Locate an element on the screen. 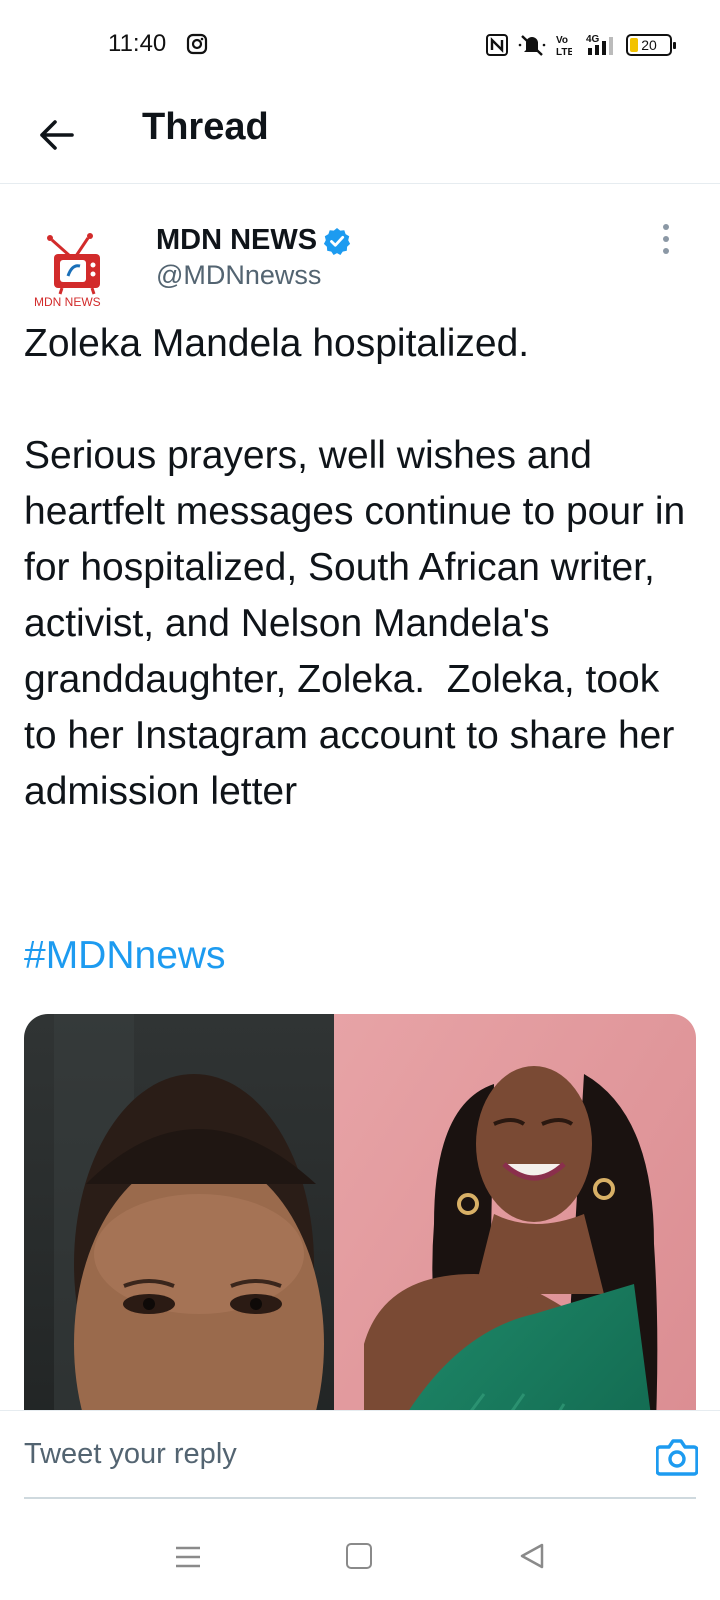 This screenshot has height=1600, width=720. volte-icon: Vo LTE is located at coordinates (564, 46).